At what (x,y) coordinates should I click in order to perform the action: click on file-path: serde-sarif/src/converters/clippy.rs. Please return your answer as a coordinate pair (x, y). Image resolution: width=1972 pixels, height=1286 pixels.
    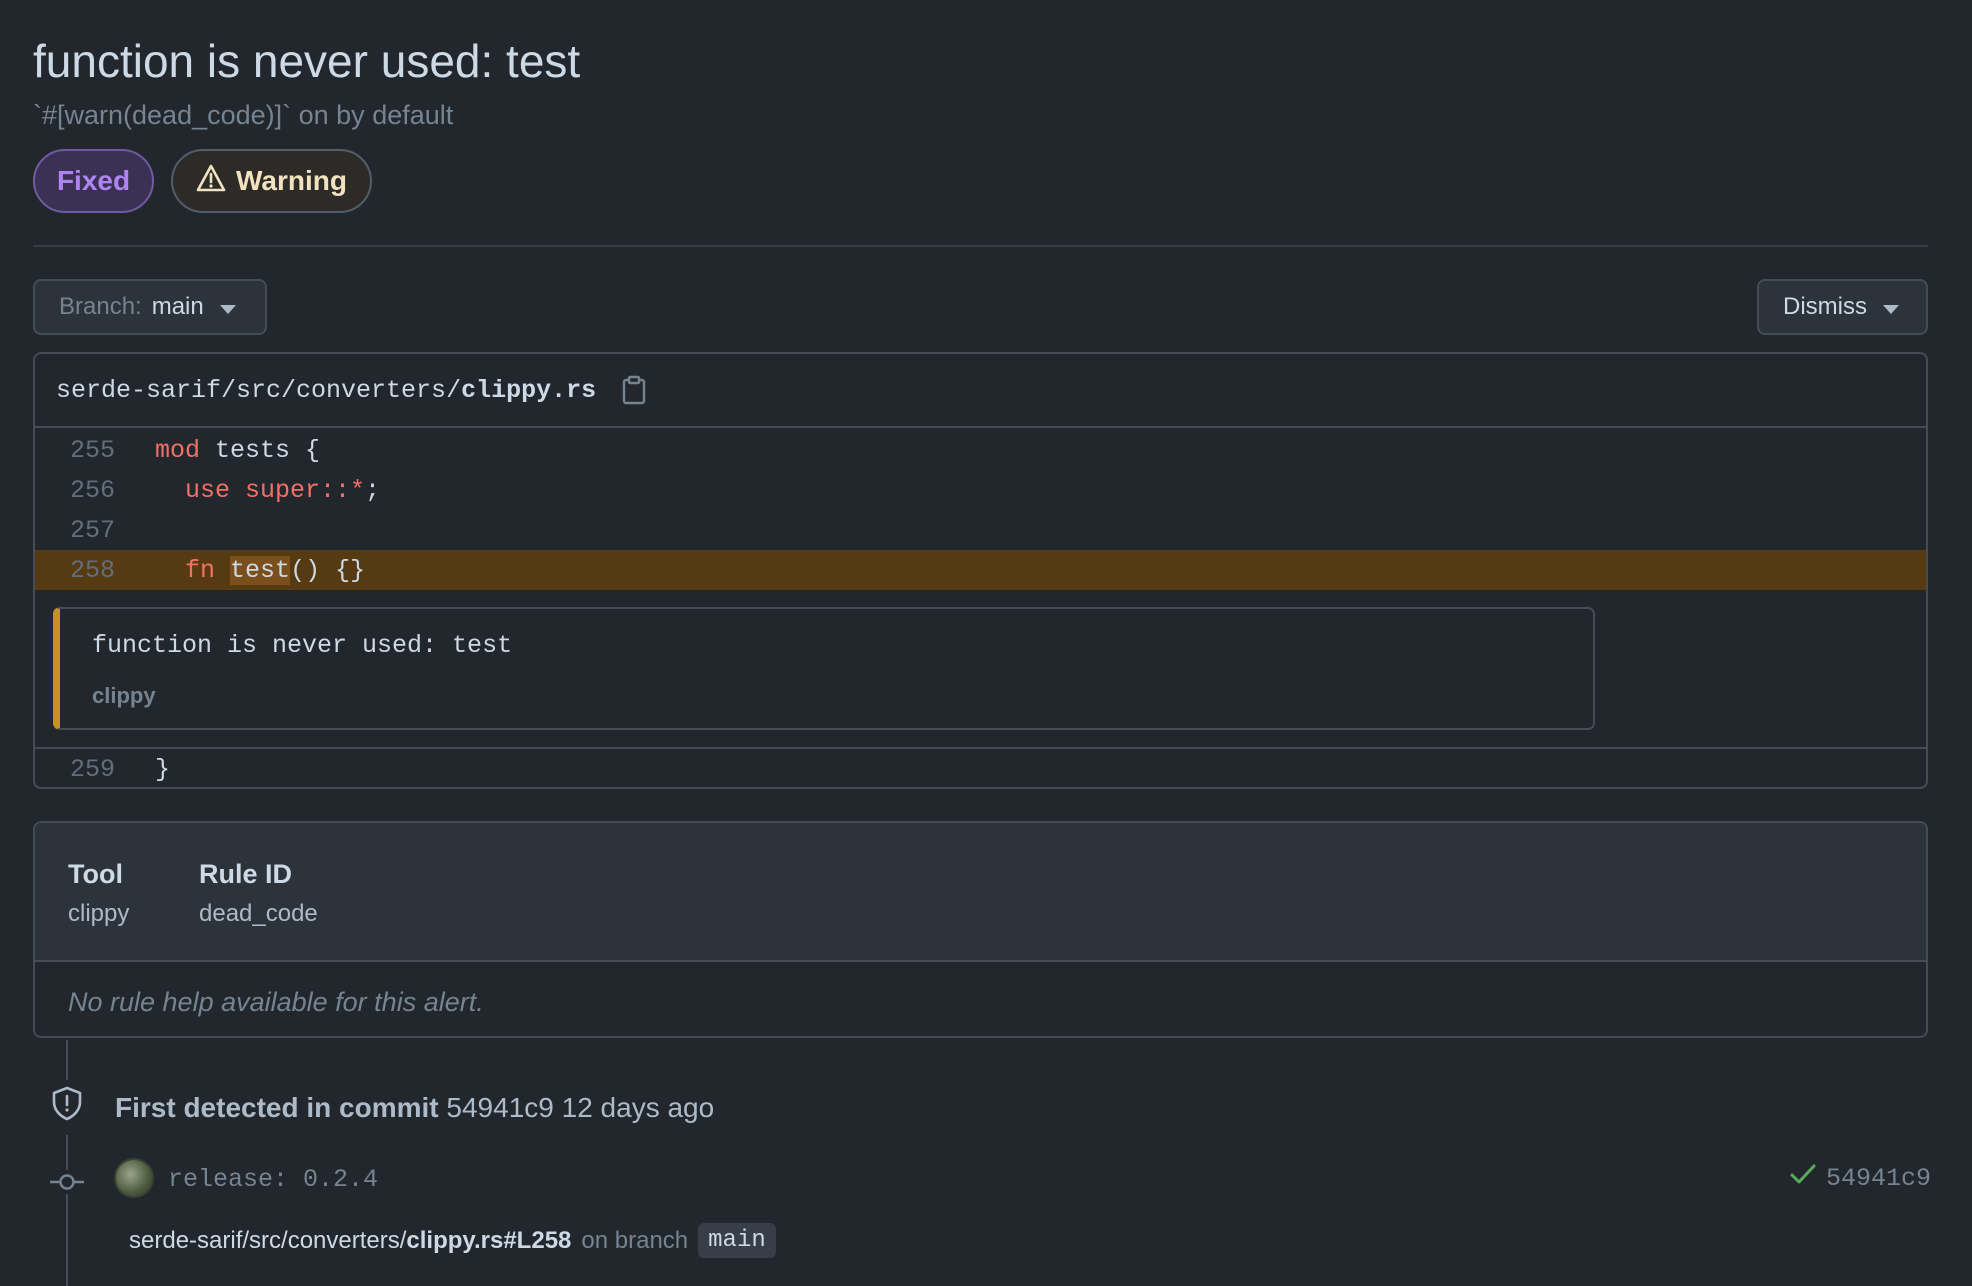
    Looking at the image, I should click on (326, 390).